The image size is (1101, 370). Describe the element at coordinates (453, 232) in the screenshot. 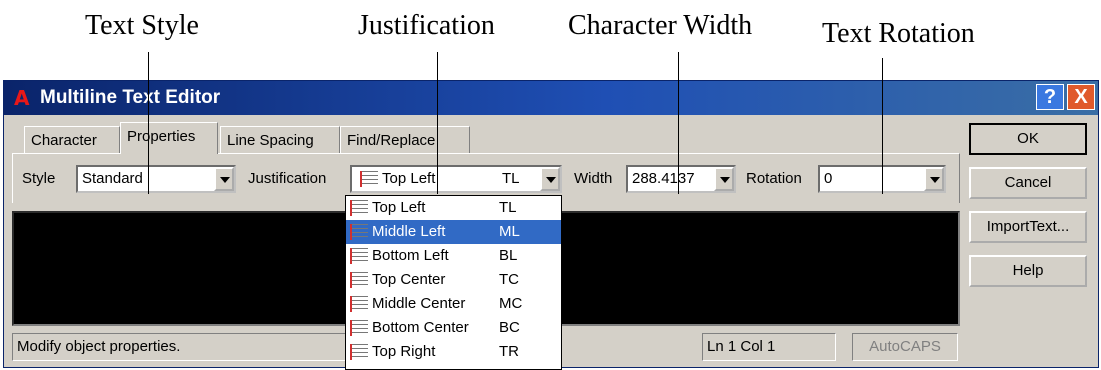

I see `option-middle-left: Middle Left ML` at that location.